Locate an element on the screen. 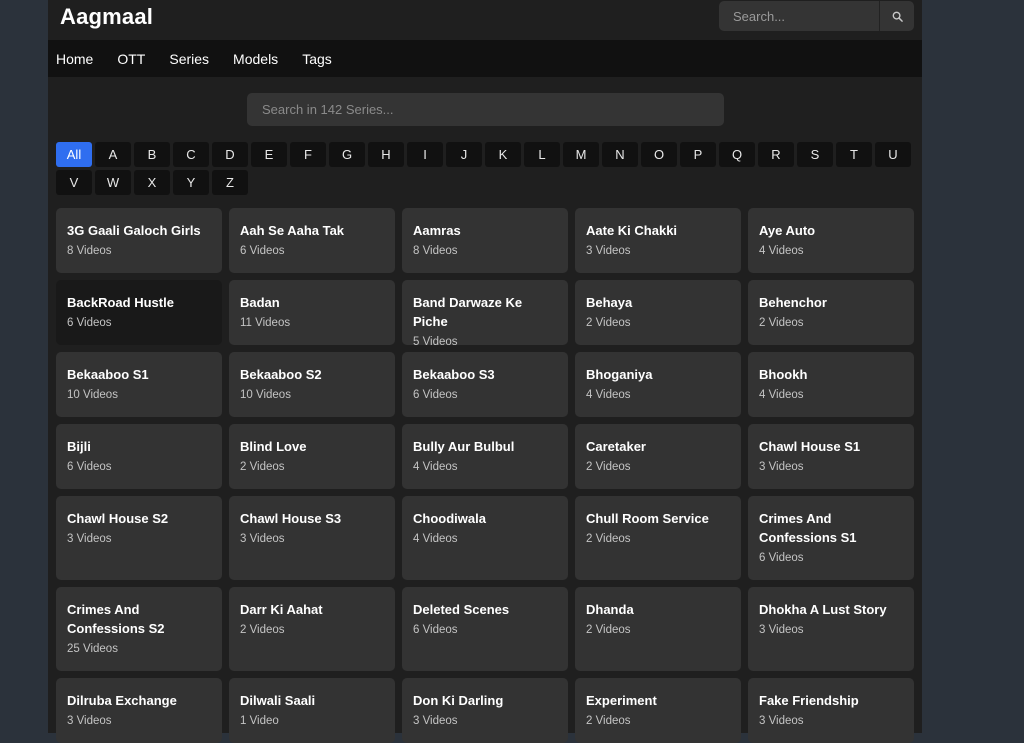 Image resolution: width=1024 pixels, height=743 pixels. letter-filter-k: K is located at coordinates (503, 154).